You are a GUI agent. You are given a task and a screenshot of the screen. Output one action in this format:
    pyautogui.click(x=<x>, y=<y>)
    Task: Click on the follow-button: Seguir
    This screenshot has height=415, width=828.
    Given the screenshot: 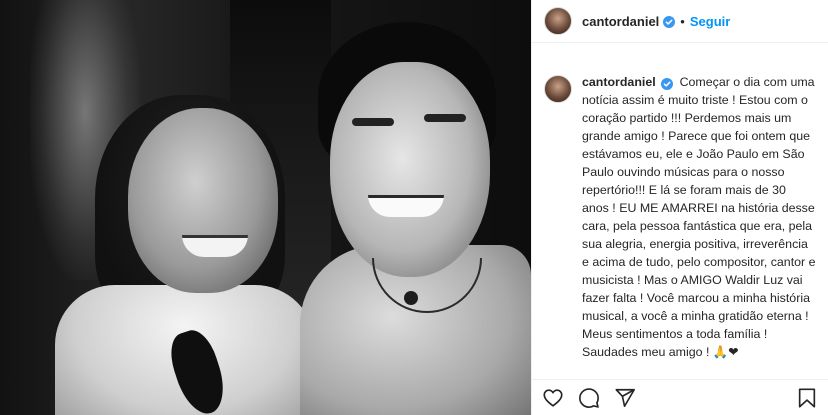 What is the action you would take?
    pyautogui.click(x=710, y=21)
    